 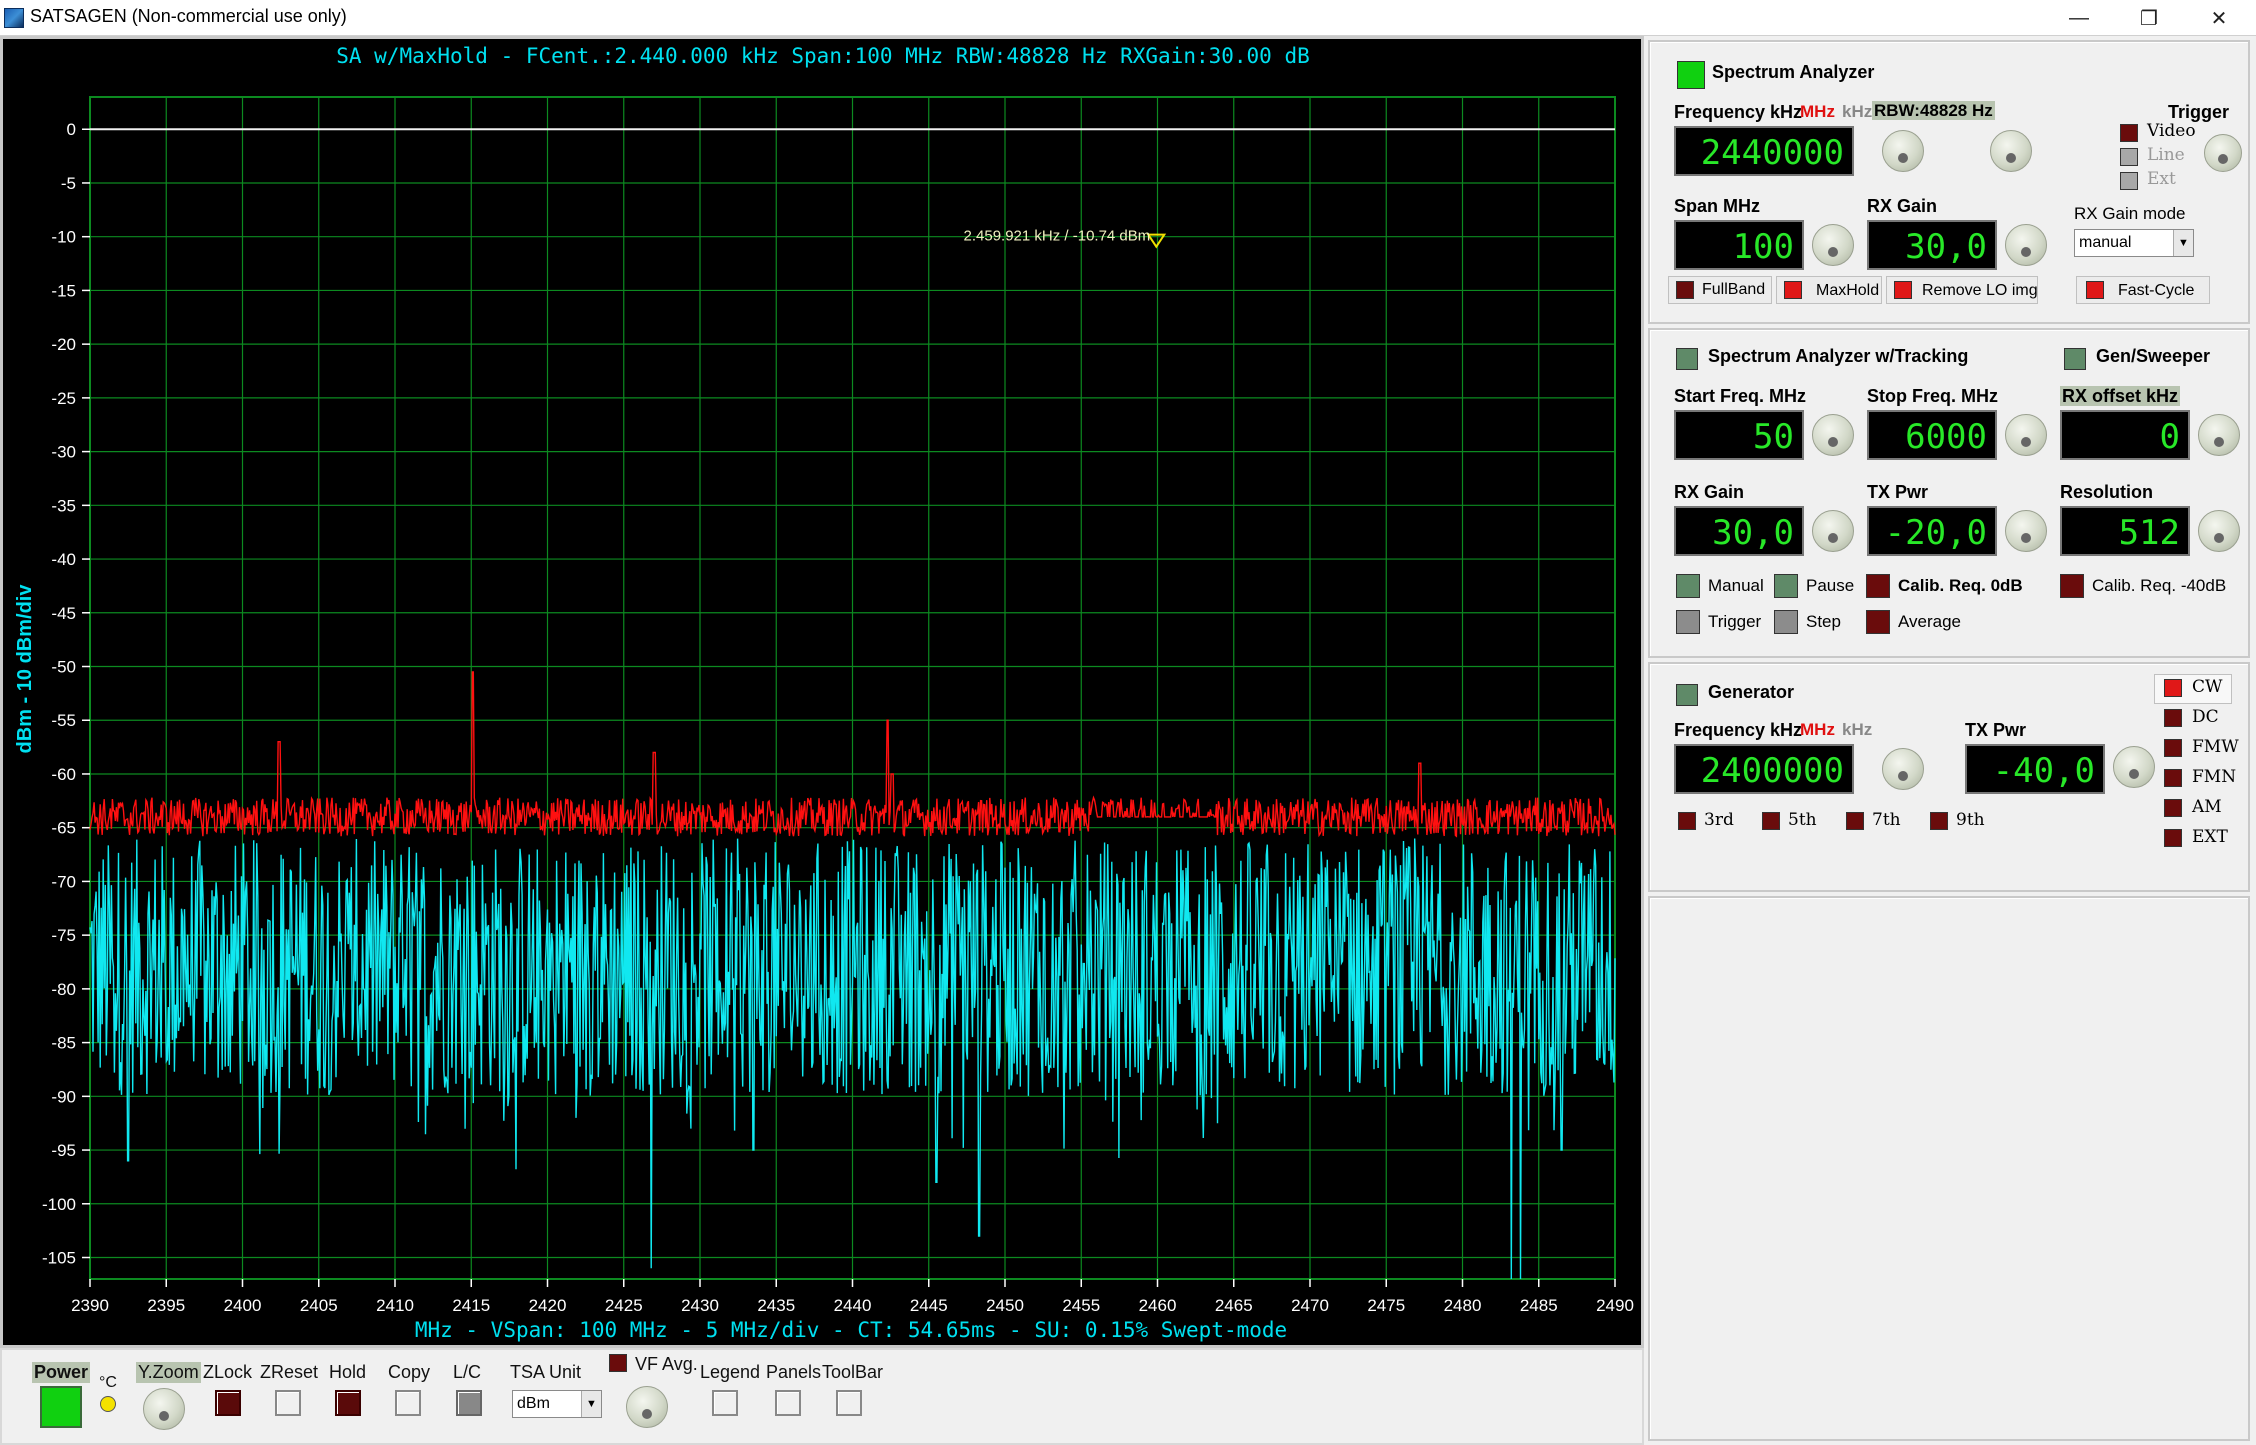 What do you see at coordinates (228, 1372) in the screenshot?
I see `zlock-label: ZLock` at bounding box center [228, 1372].